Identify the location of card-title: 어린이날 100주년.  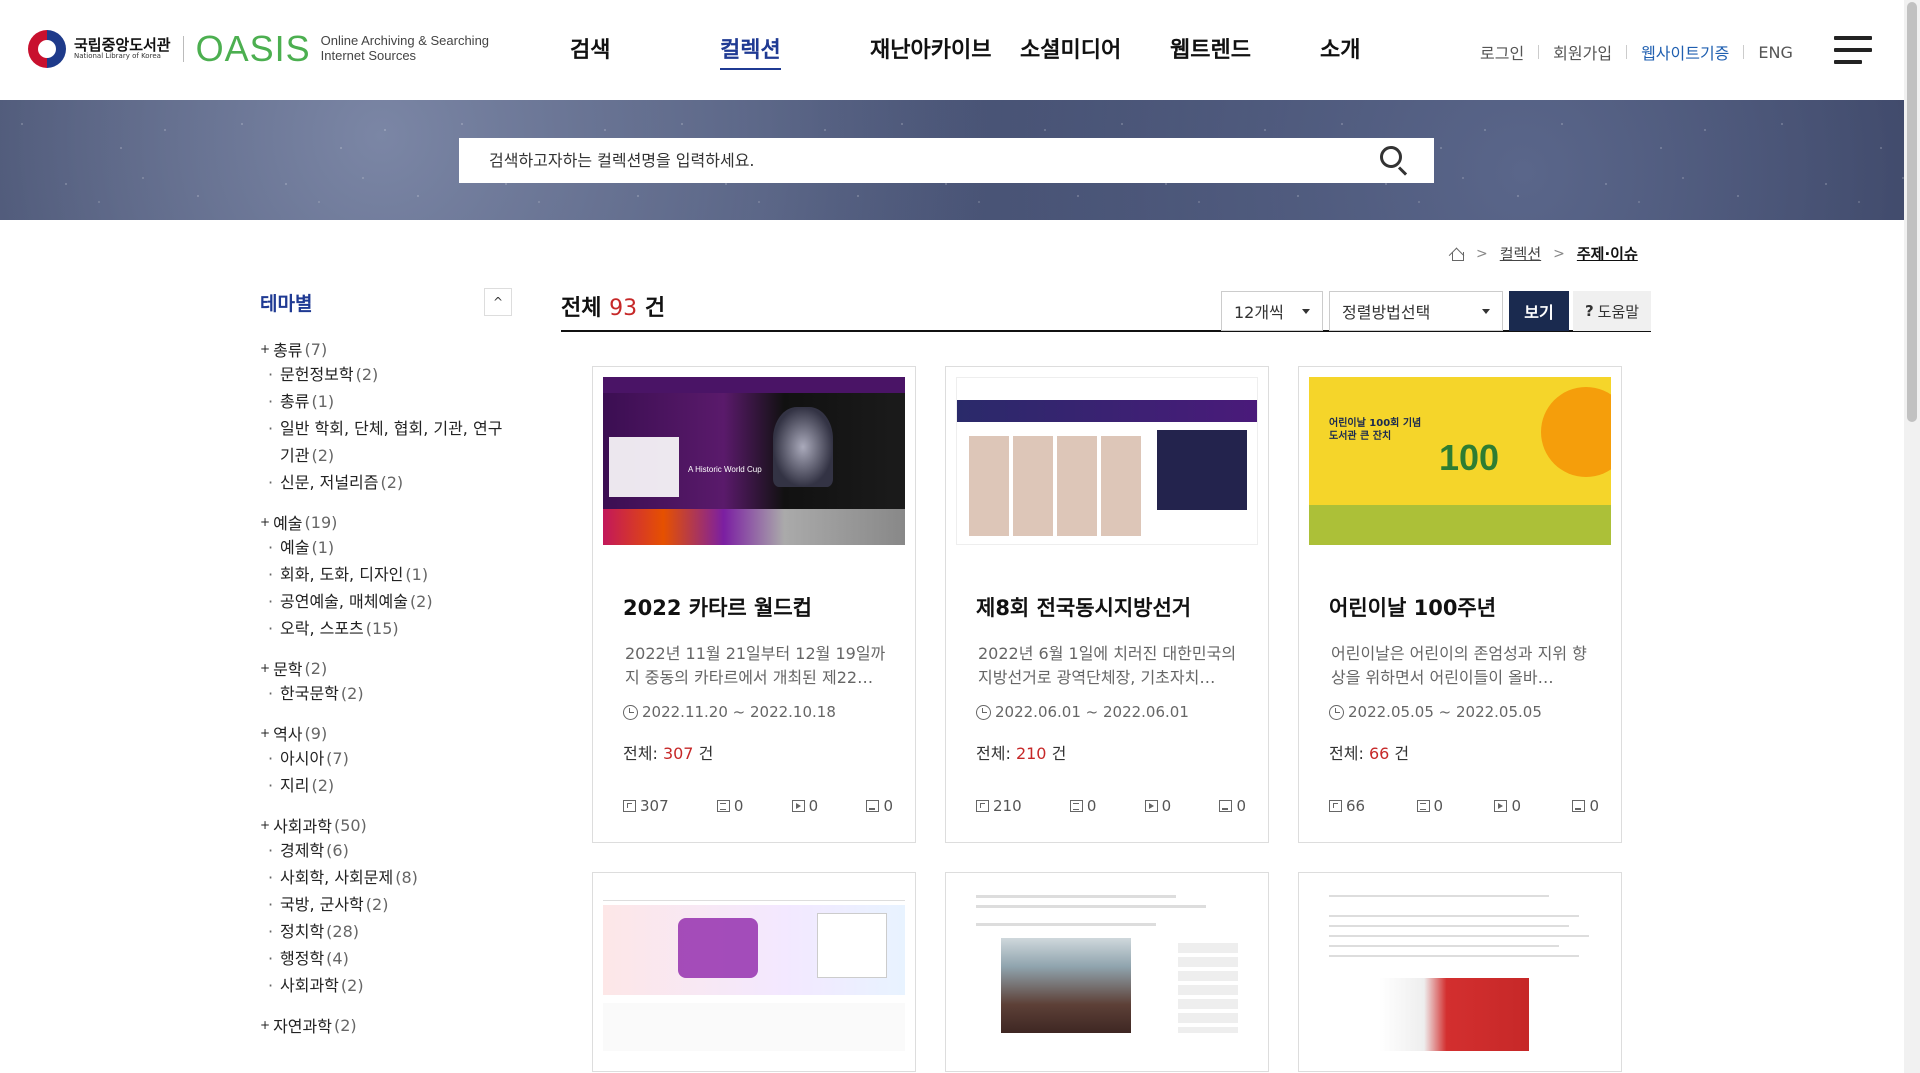
(1412, 607).